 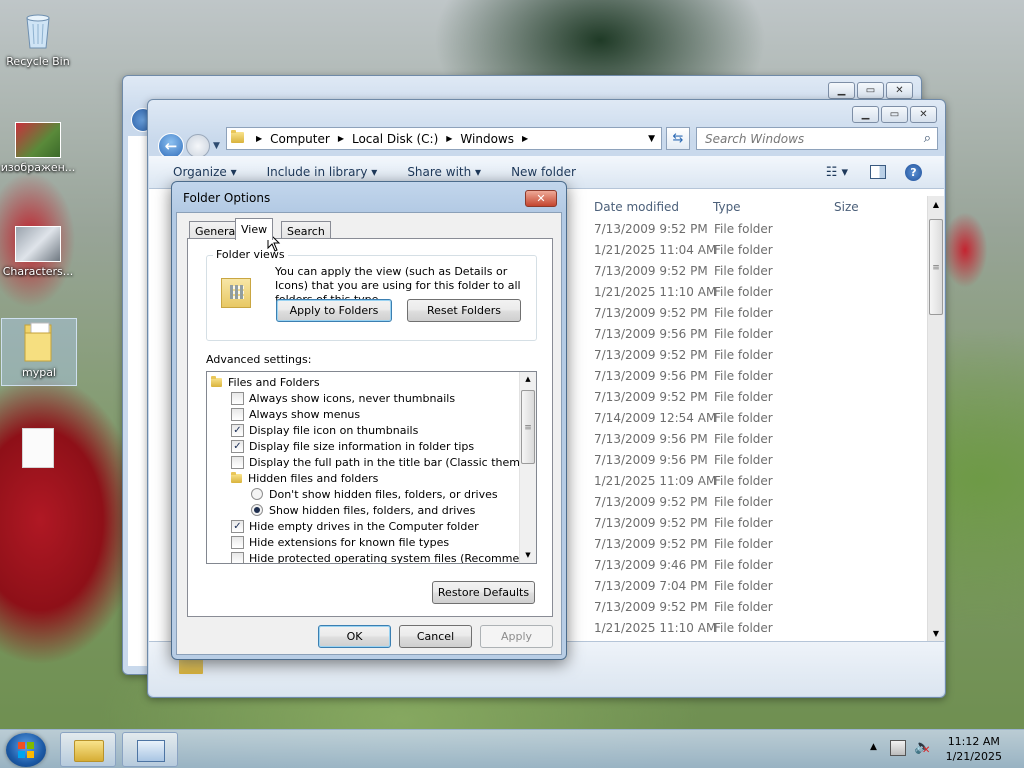 What do you see at coordinates (444, 172) in the screenshot?
I see `share-with-button: Share with ▾` at bounding box center [444, 172].